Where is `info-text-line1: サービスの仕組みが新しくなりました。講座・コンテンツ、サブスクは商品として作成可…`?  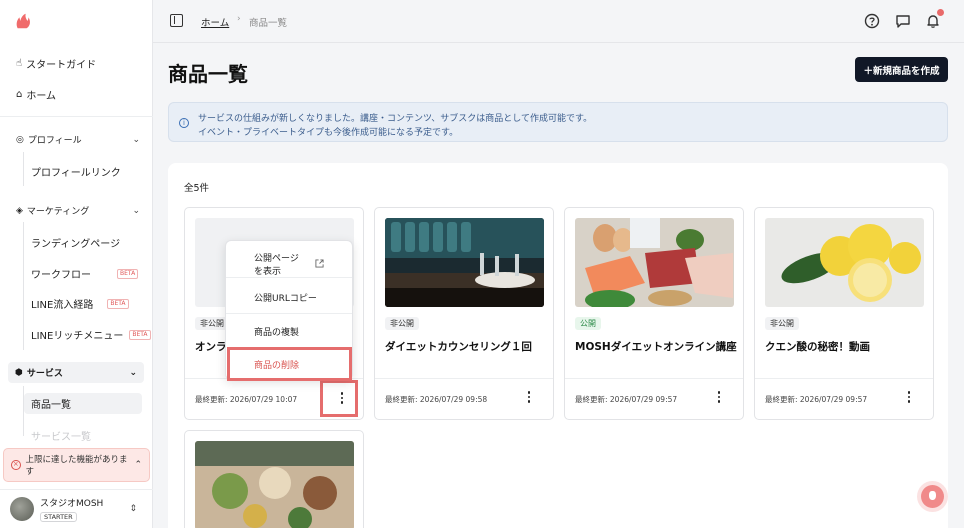 info-text-line1: サービスの仕組みが新しくなりました。講座・コンテンツ、サブスクは商品として作成可… is located at coordinates (395, 119).